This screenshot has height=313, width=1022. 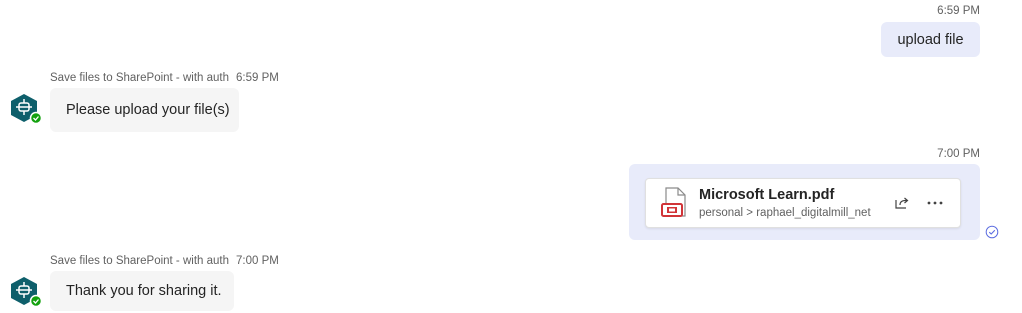 I want to click on bot-message-text: Thank you for sharing it., so click(x=144, y=291).